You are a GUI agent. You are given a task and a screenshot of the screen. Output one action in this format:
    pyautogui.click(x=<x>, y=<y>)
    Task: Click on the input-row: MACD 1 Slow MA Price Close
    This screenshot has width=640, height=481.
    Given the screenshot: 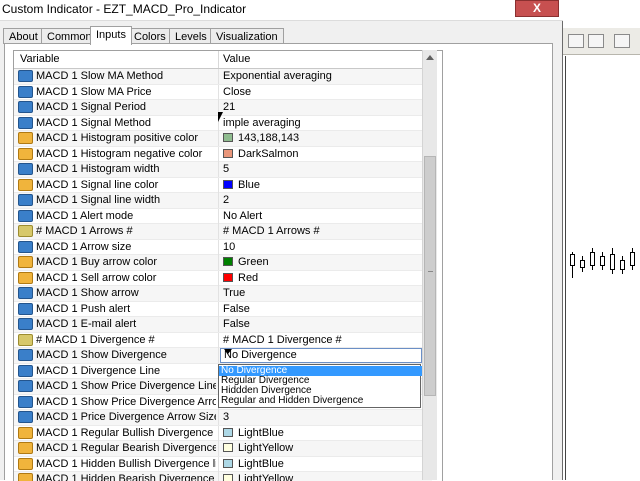 What is the action you would take?
    pyautogui.click(x=223, y=92)
    